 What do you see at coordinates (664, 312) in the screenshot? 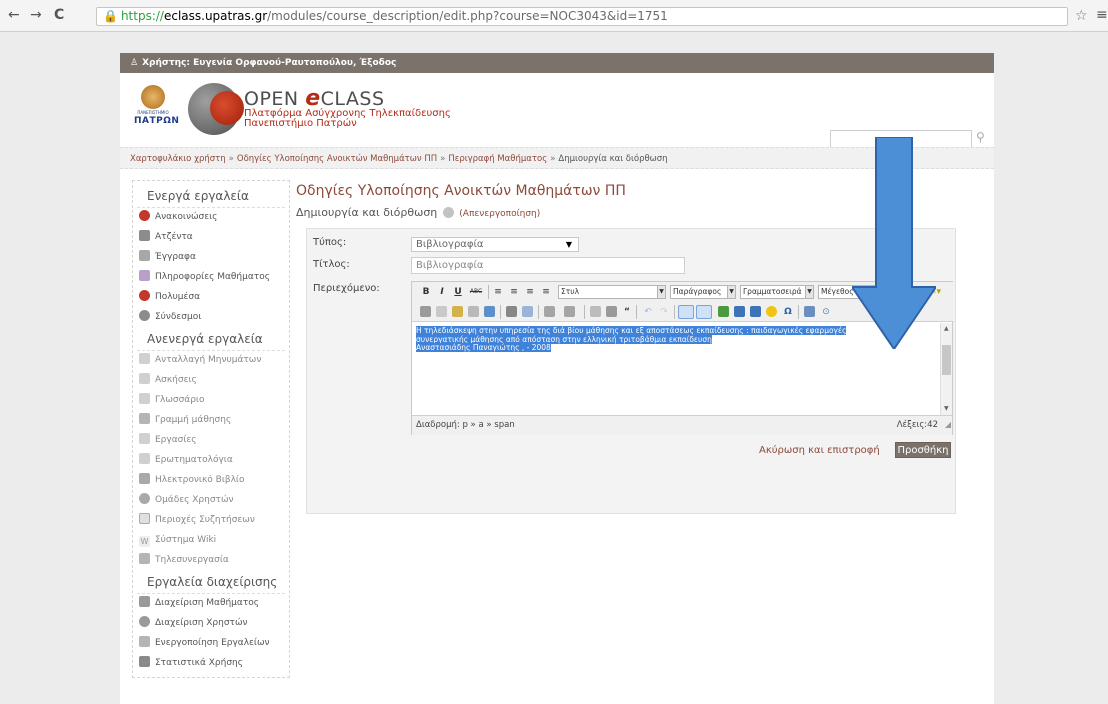
I see `redo-icon: ↷` at bounding box center [664, 312].